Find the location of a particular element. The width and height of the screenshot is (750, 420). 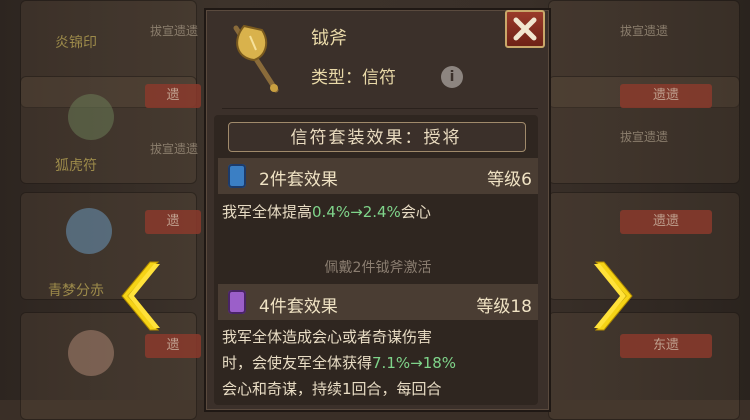

close-button is located at coordinates (525, 29).